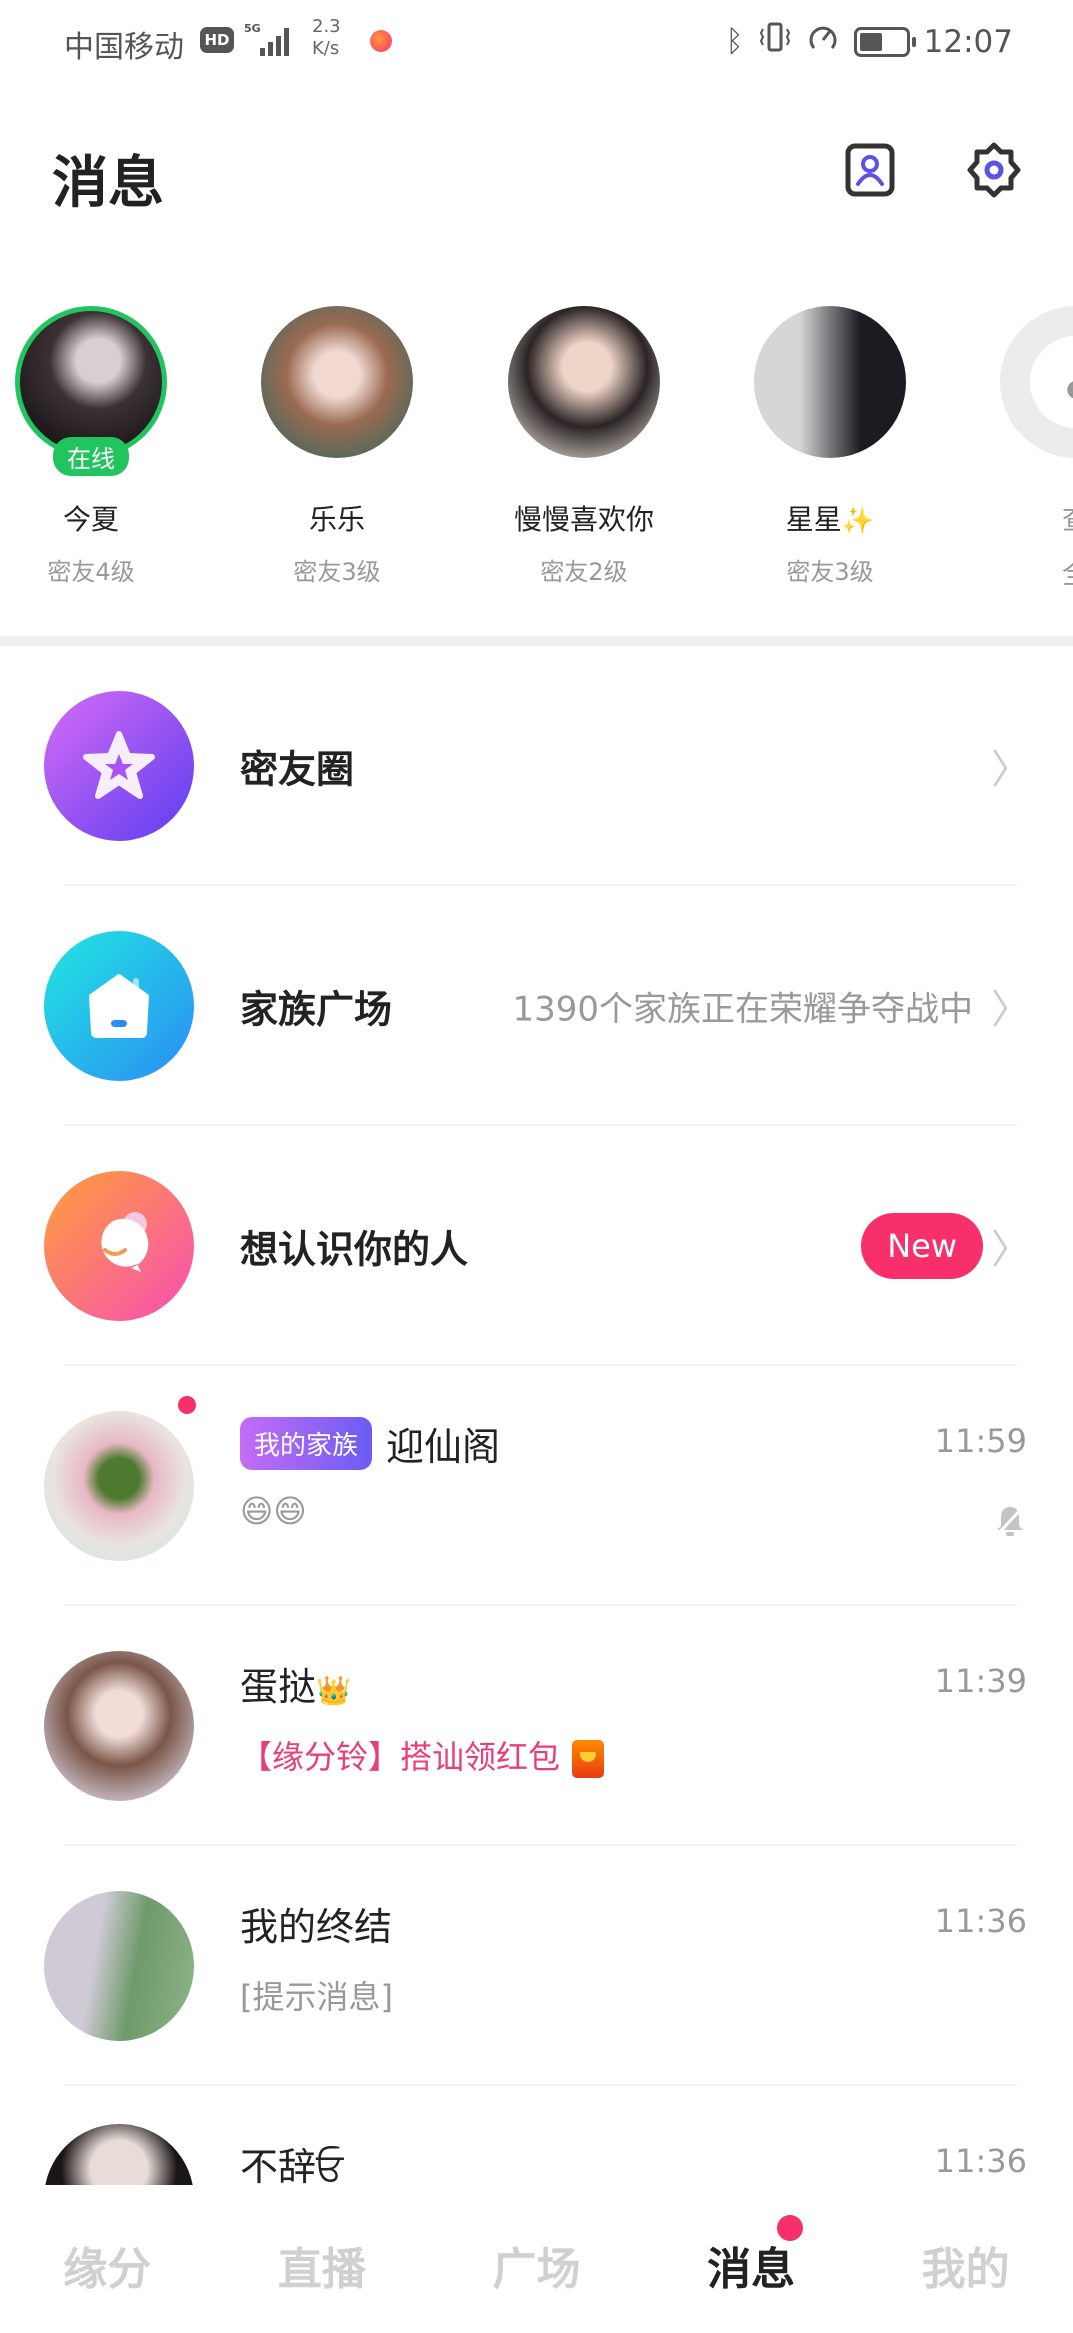 This screenshot has width=1073, height=2333. Describe the element at coordinates (823, 41) in the screenshot. I see `data-saver-icon` at that location.